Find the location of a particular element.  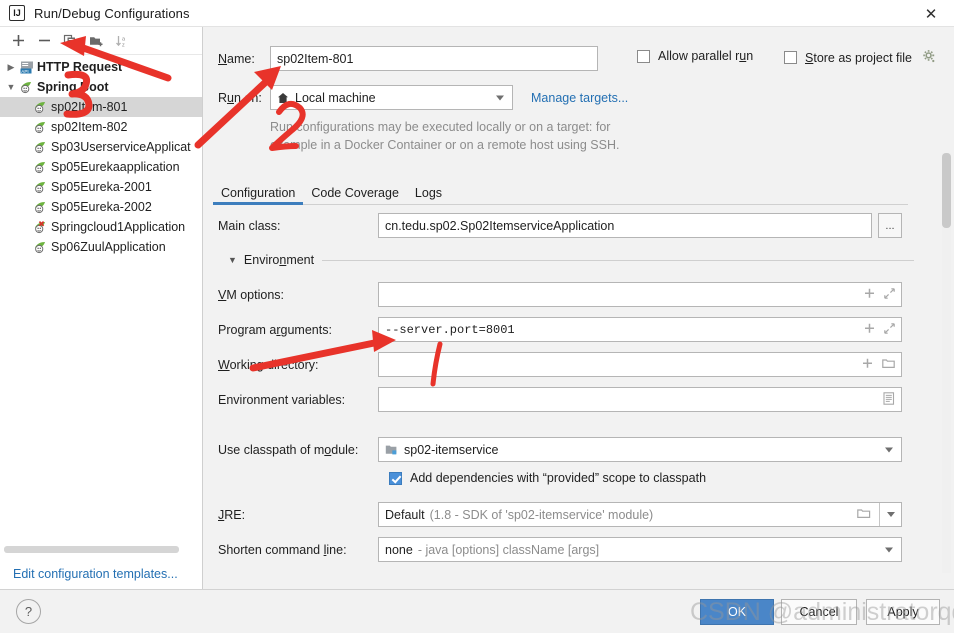

dialog-footer: ? OK Cancel Apply is located at coordinates (477, 611).